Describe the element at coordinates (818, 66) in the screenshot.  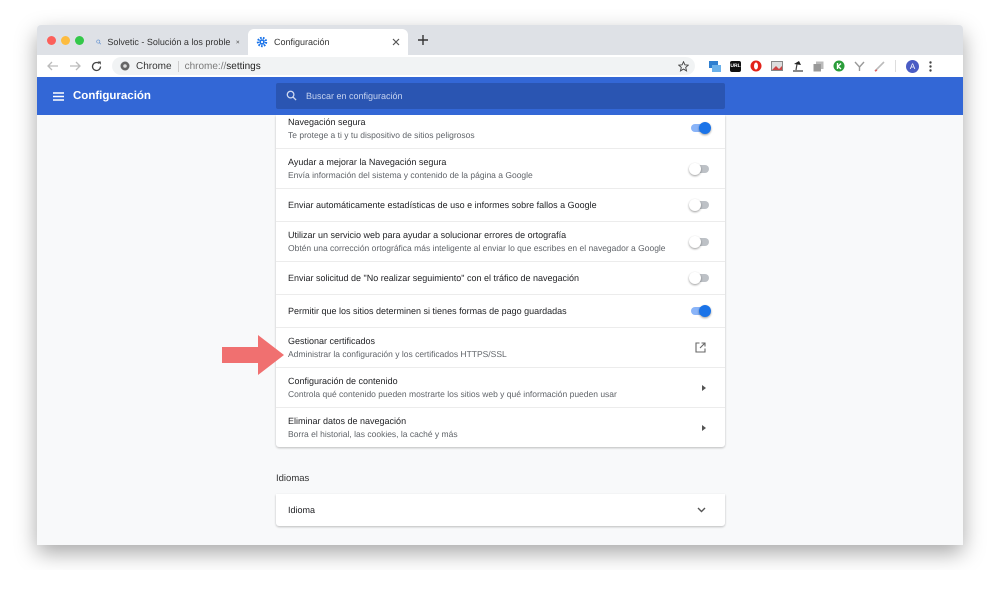
I see `stacked-pages-icon` at that location.